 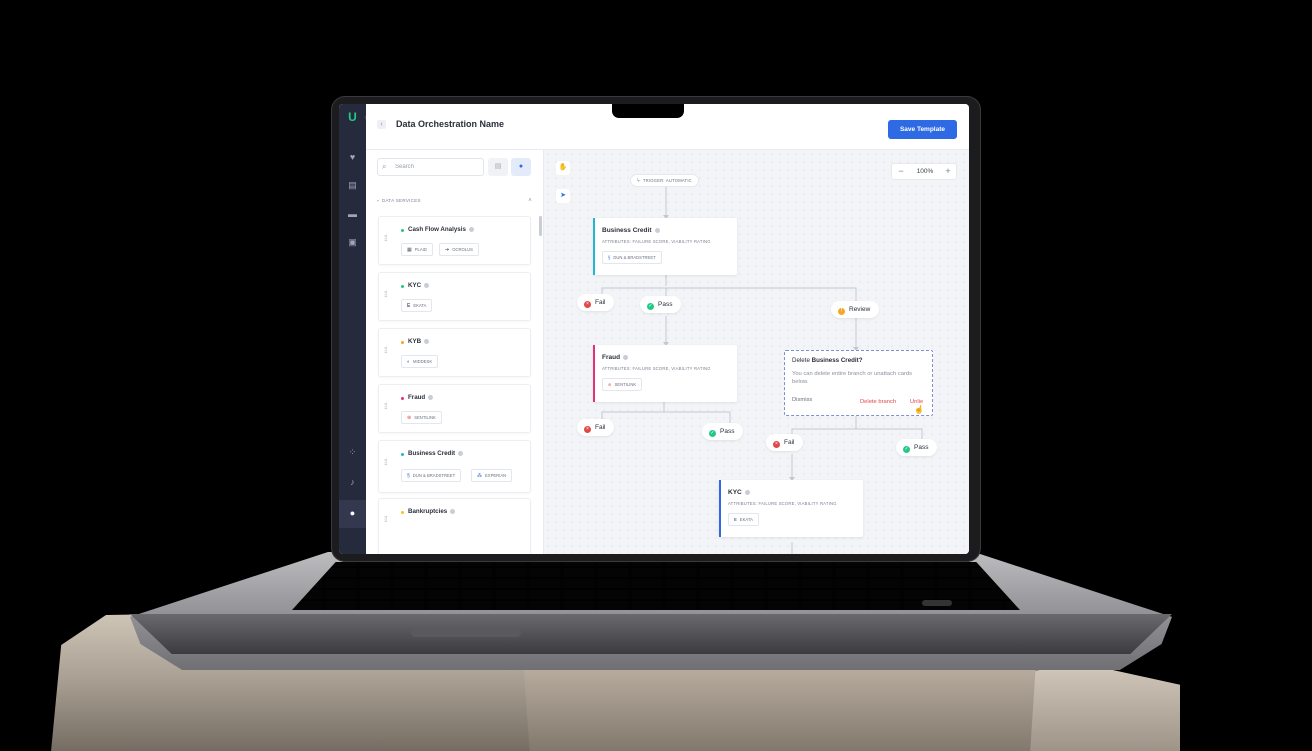 What do you see at coordinates (408, 476) in the screenshot?
I see `dun-bradstreet-icon: §` at bounding box center [408, 476].